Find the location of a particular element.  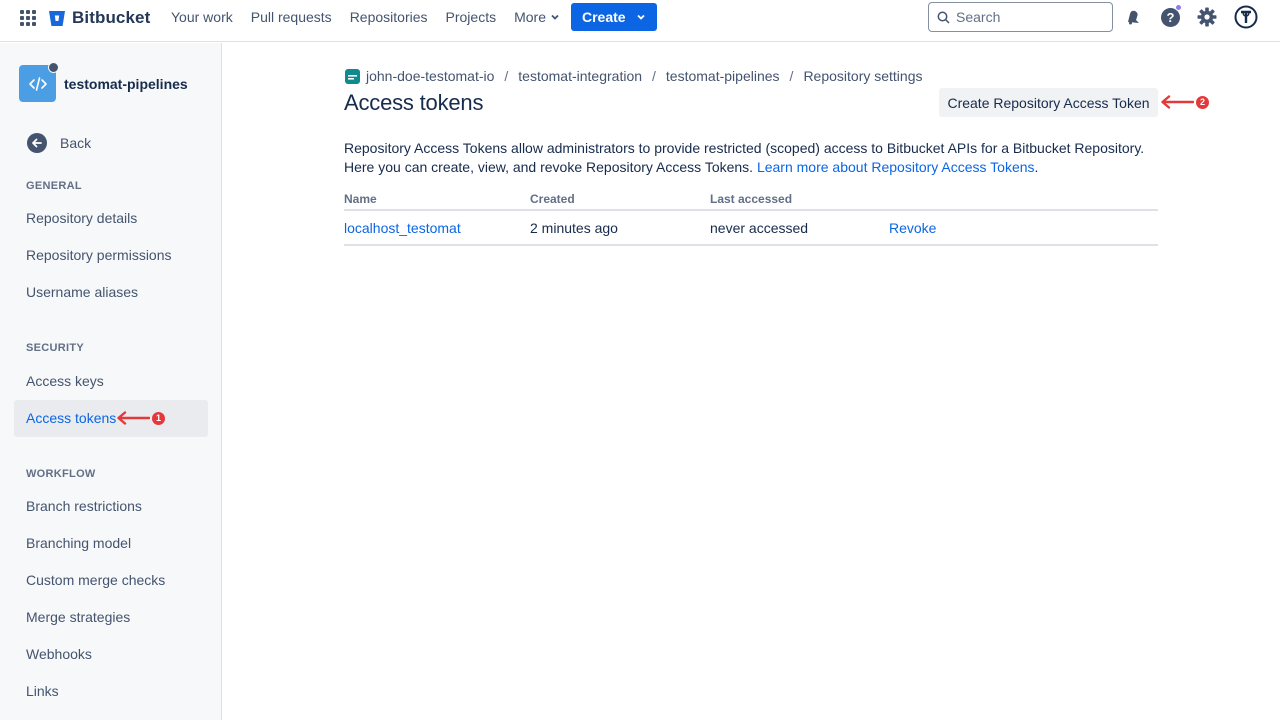

revoke-button: Revoke is located at coordinates (912, 228).